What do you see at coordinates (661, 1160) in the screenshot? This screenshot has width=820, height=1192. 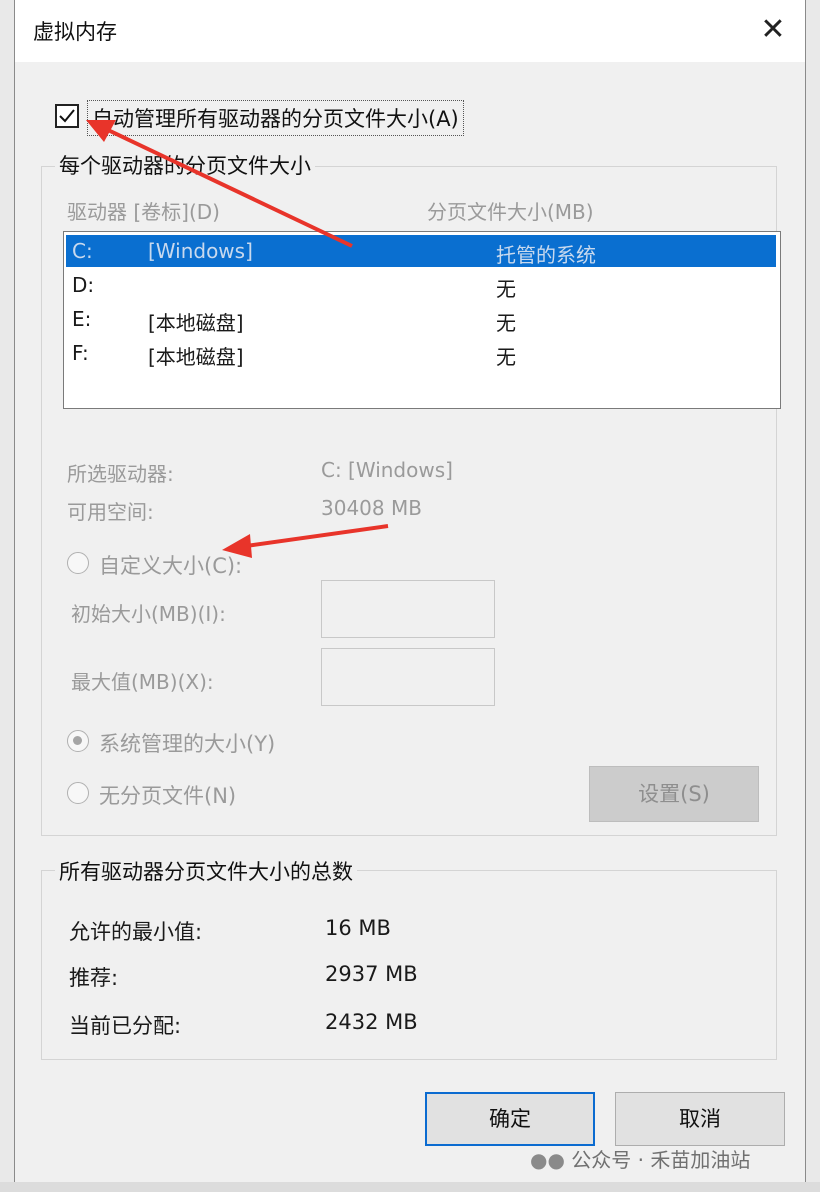 I see `watermark-text: 公众号 · 禾苗加油站` at bounding box center [661, 1160].